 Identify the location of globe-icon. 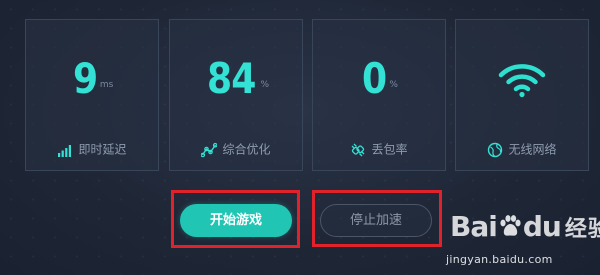
(495, 149).